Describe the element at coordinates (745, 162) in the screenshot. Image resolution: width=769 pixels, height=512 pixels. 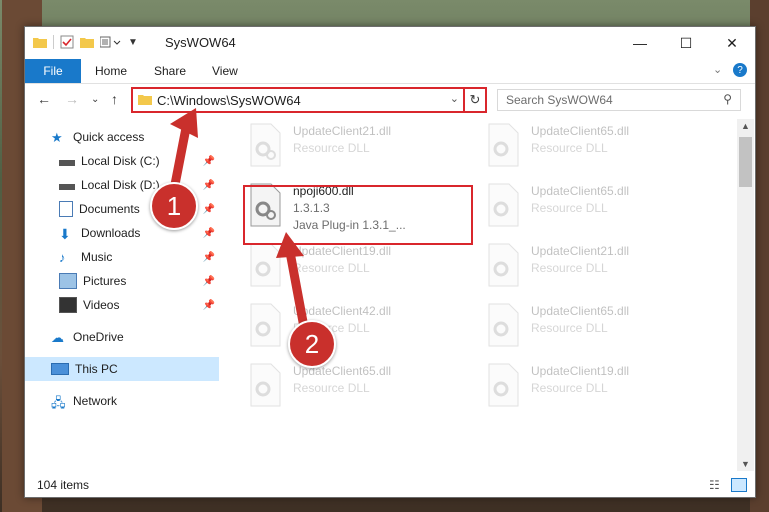
I see `scrollbar-thumb` at that location.